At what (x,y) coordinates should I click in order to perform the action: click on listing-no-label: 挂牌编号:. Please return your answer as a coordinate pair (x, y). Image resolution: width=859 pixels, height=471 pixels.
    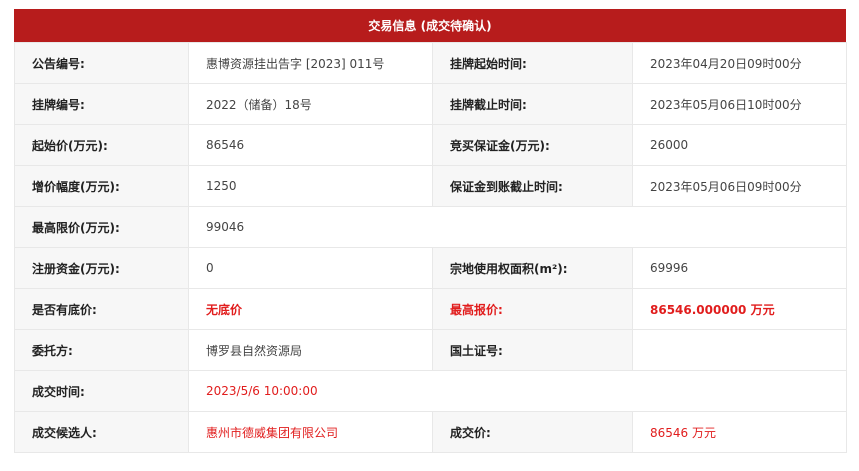
    Looking at the image, I should click on (101, 104).